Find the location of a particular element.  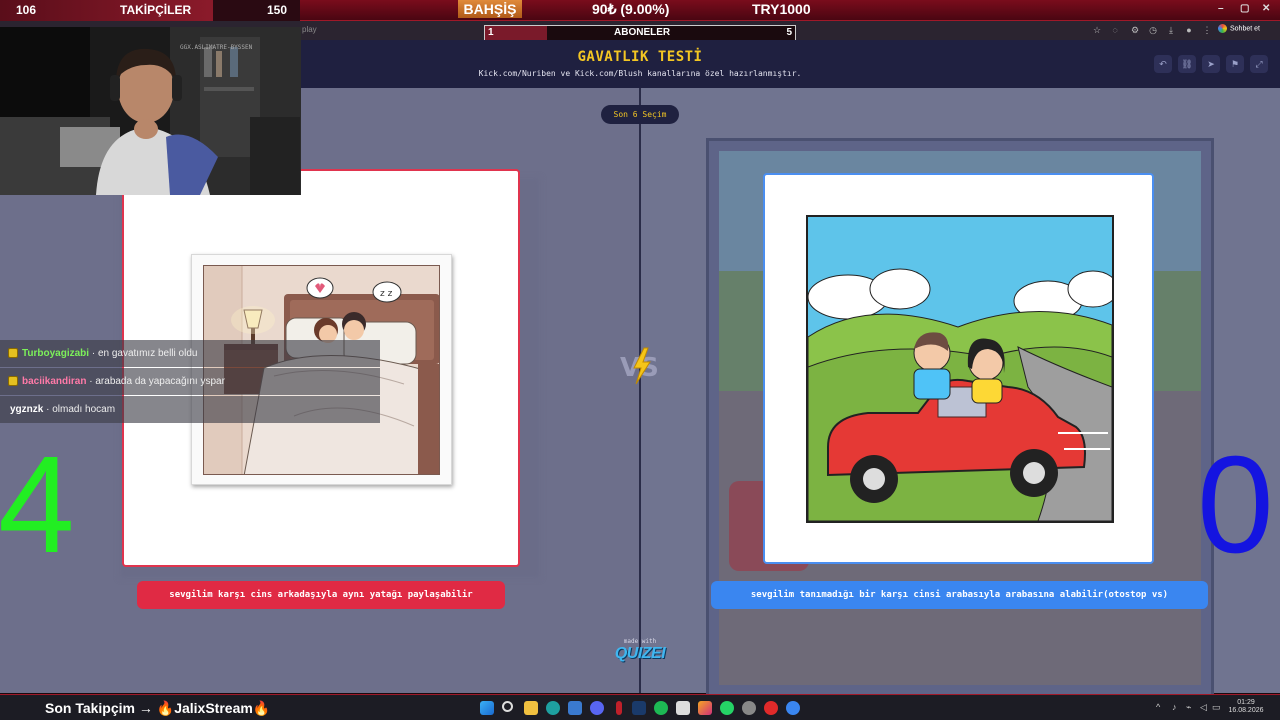

chat-button: Sohbet et is located at coordinates (1246, 30).